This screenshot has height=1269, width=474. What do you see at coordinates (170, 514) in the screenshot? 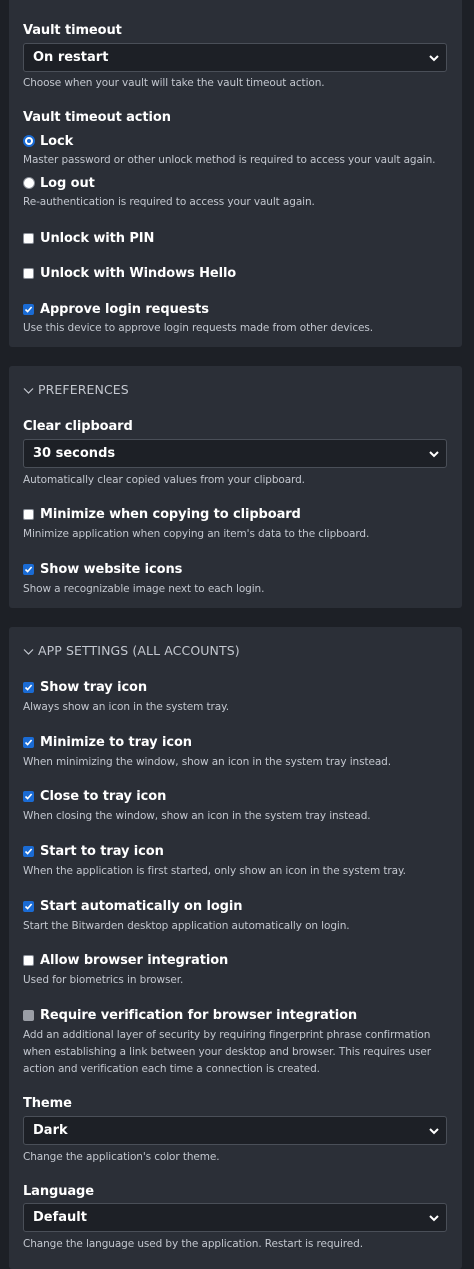
I see `minimize-copy-label: Minimize when copying to clipboard` at bounding box center [170, 514].